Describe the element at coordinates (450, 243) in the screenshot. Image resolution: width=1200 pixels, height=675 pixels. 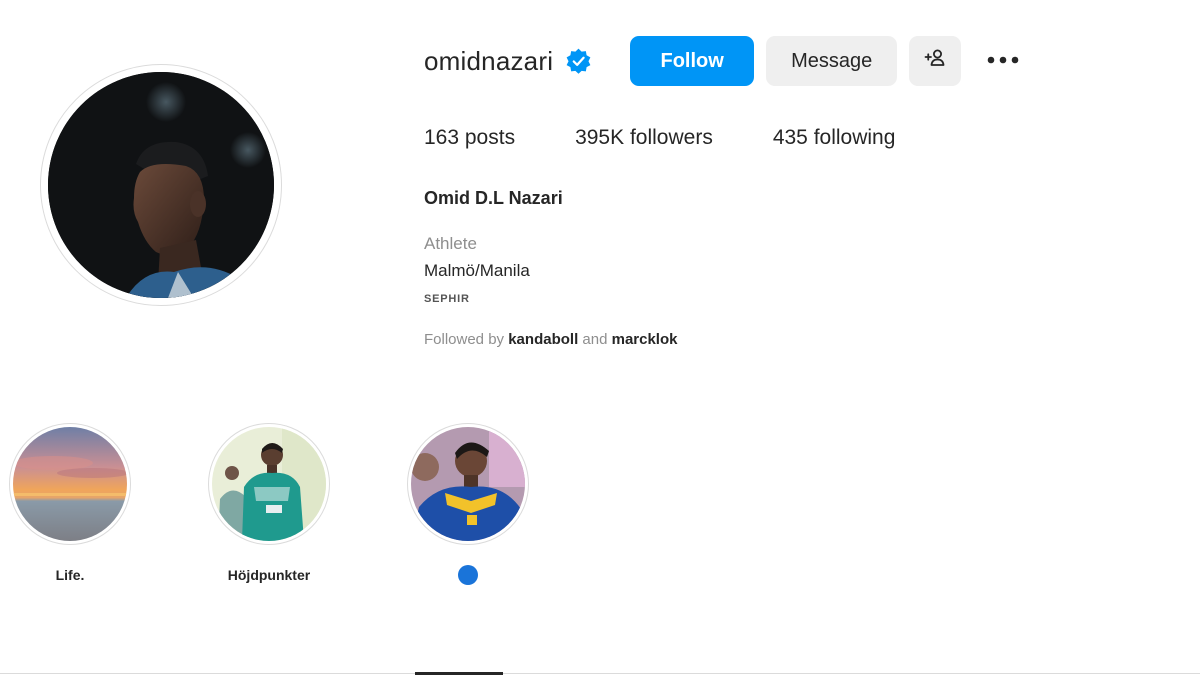
I see `profile-category: Athlete` at that location.